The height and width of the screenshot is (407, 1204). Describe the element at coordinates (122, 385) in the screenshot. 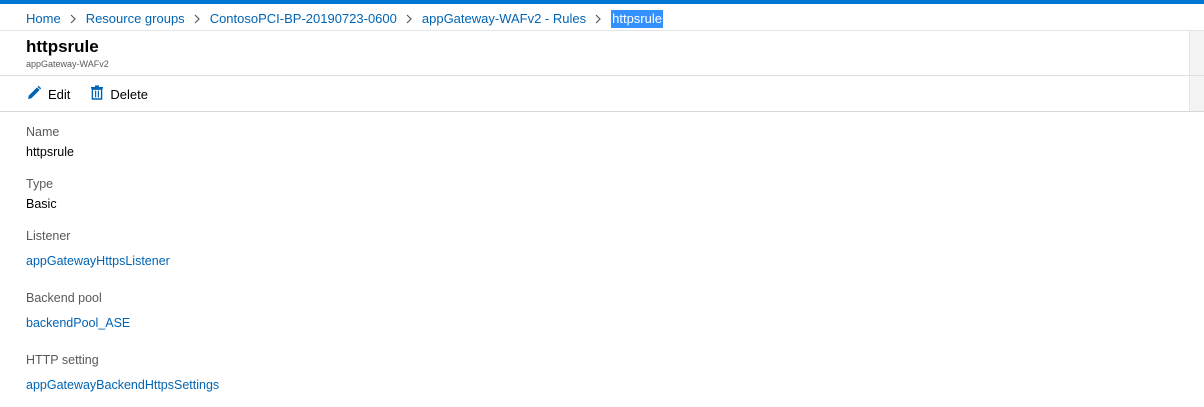

I see `http-setting-link: appGatewayBackendHttpsSettings` at that location.